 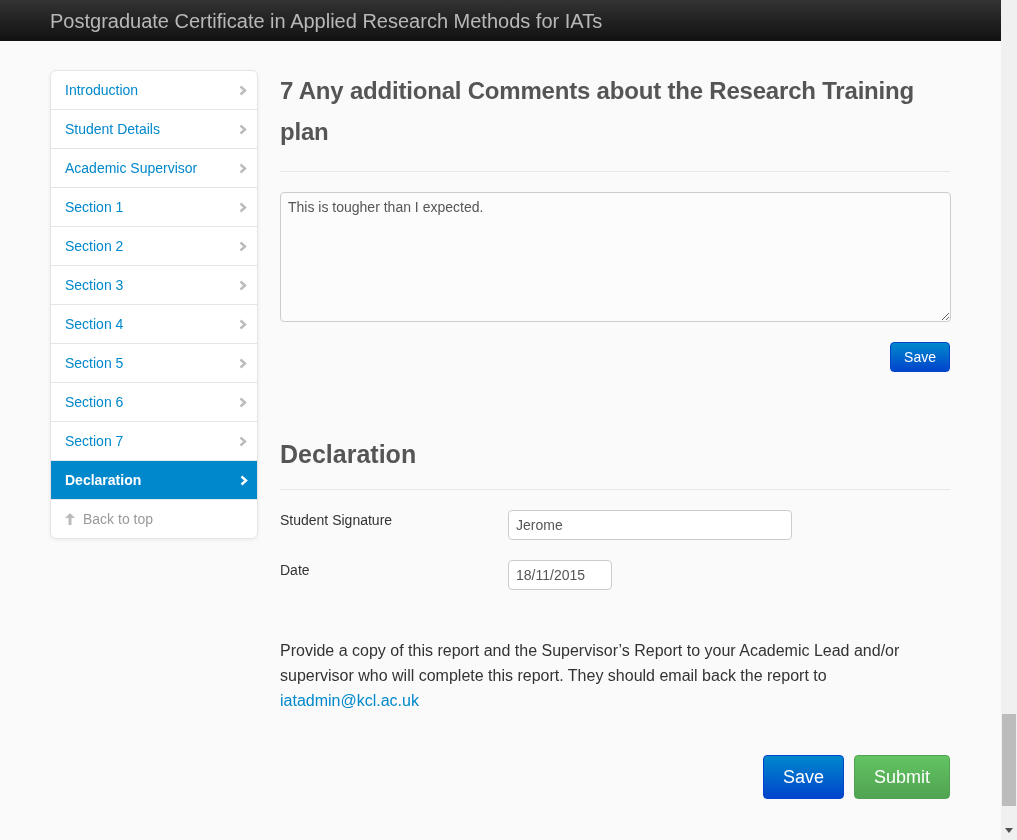 What do you see at coordinates (337, 519) in the screenshot?
I see `field-label: Student Signature` at bounding box center [337, 519].